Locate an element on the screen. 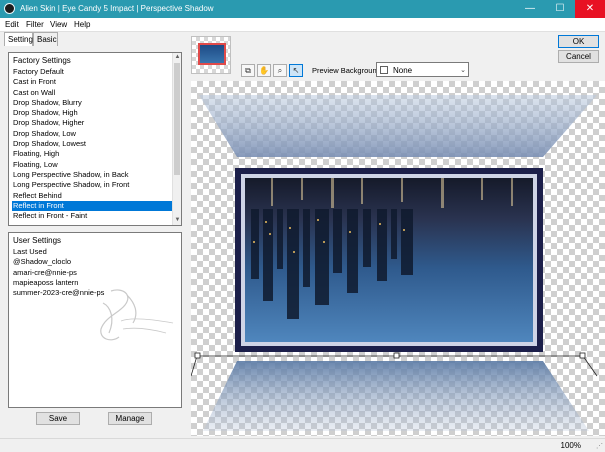  menu-bar: Edit Filter View Help is located at coordinates (302, 25).